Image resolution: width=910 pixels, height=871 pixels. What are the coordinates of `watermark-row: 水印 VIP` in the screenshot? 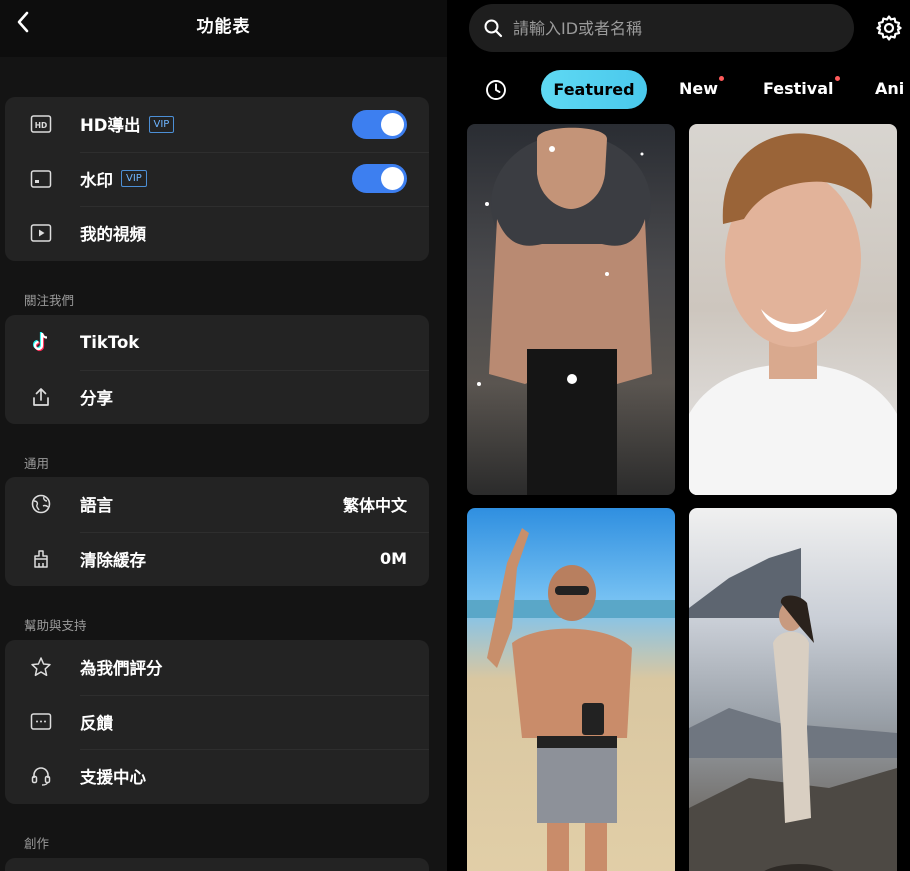 It's located at (217, 179).